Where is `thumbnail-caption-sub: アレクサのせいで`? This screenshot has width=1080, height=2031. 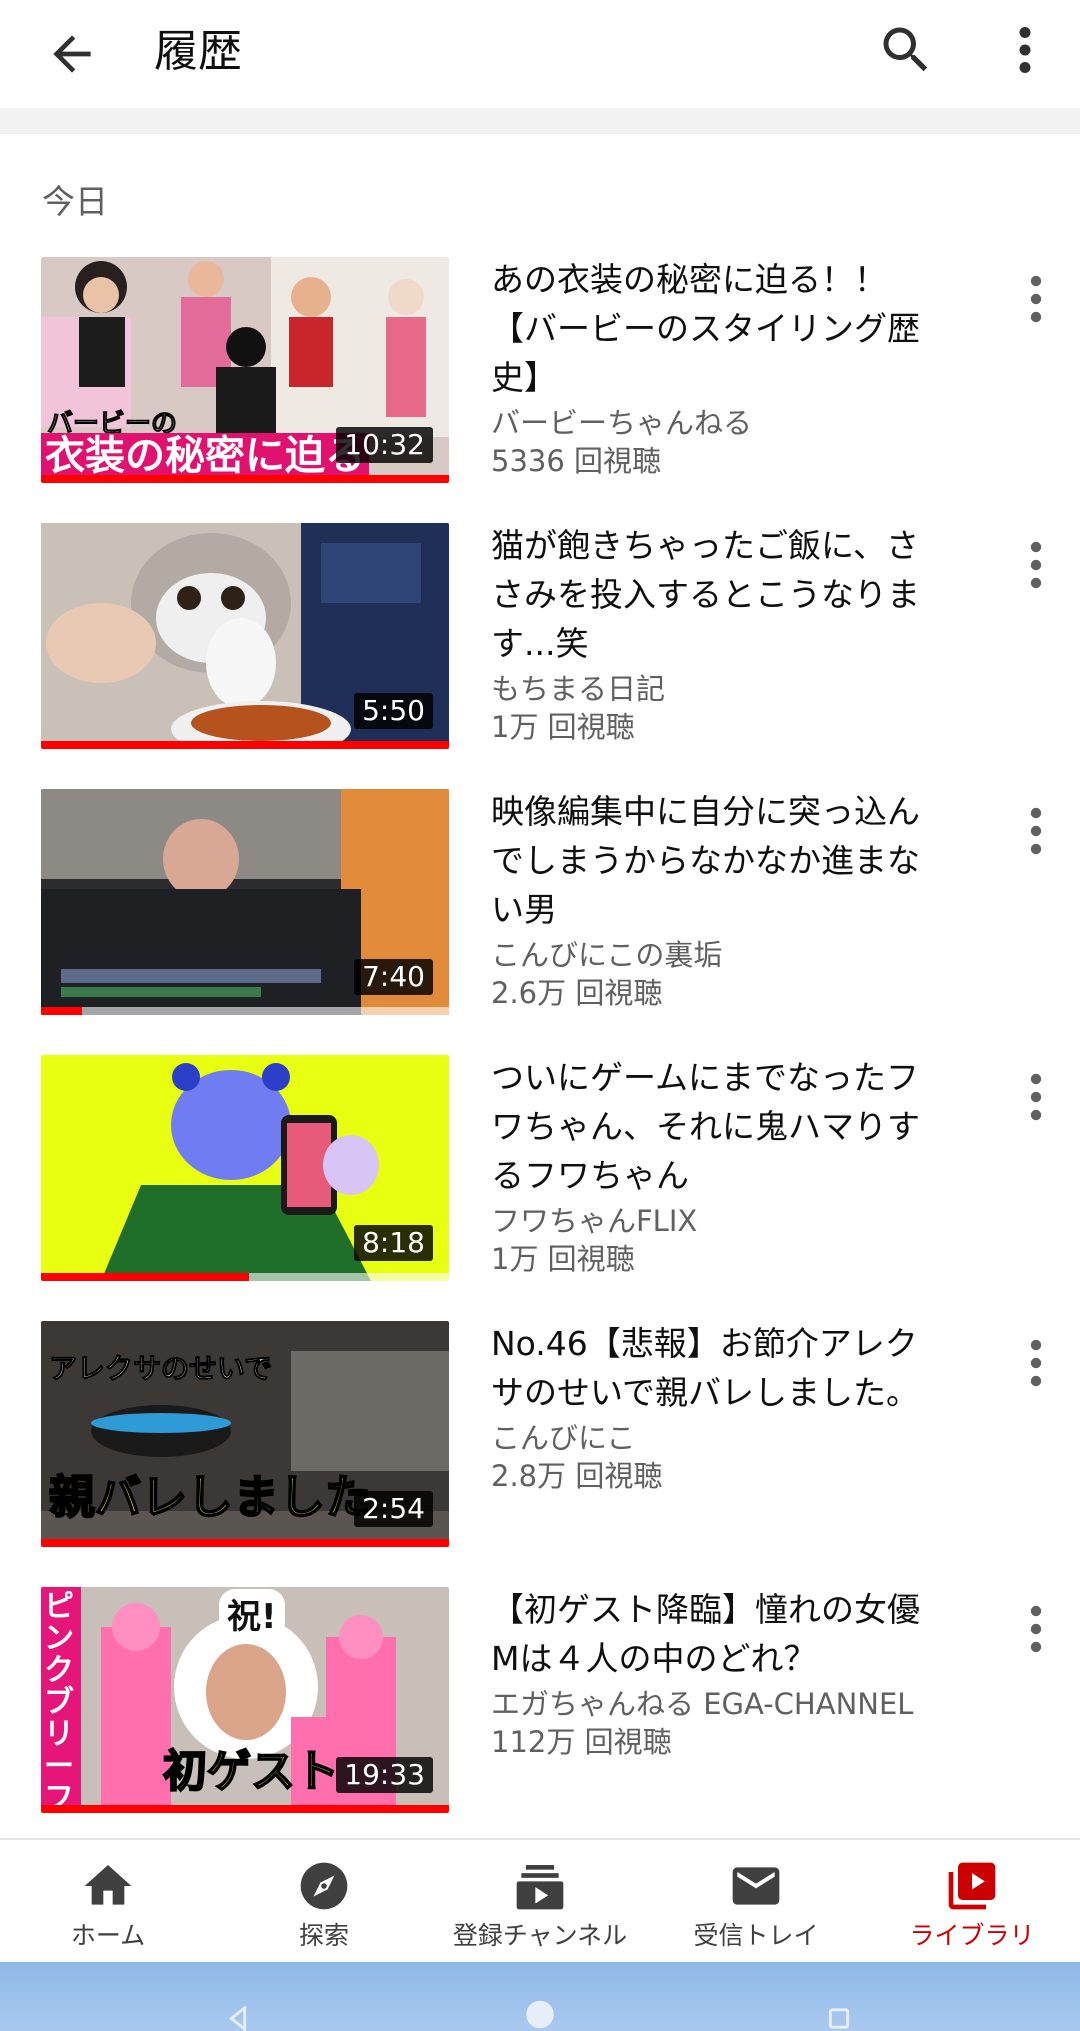
thumbnail-caption-sub: アレクサのせいで is located at coordinates (160, 1369).